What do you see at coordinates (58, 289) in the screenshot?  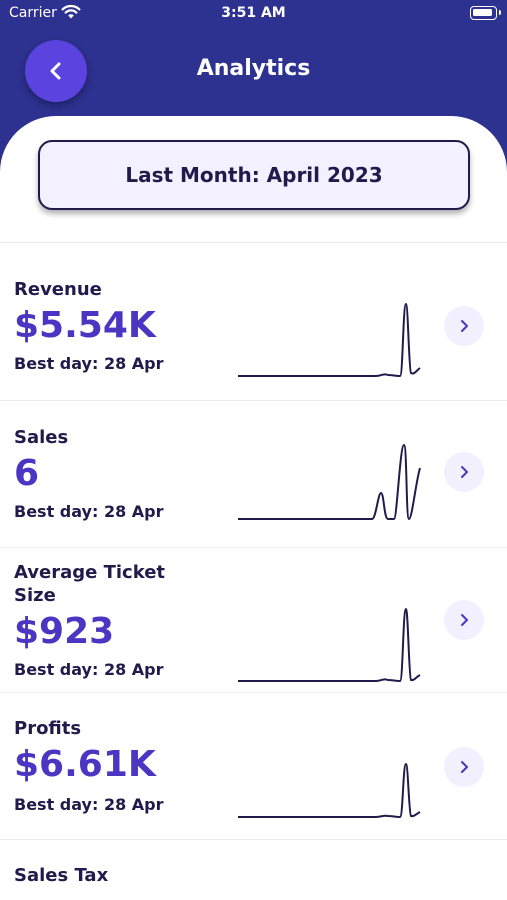 I see `metric-label: Revenue` at bounding box center [58, 289].